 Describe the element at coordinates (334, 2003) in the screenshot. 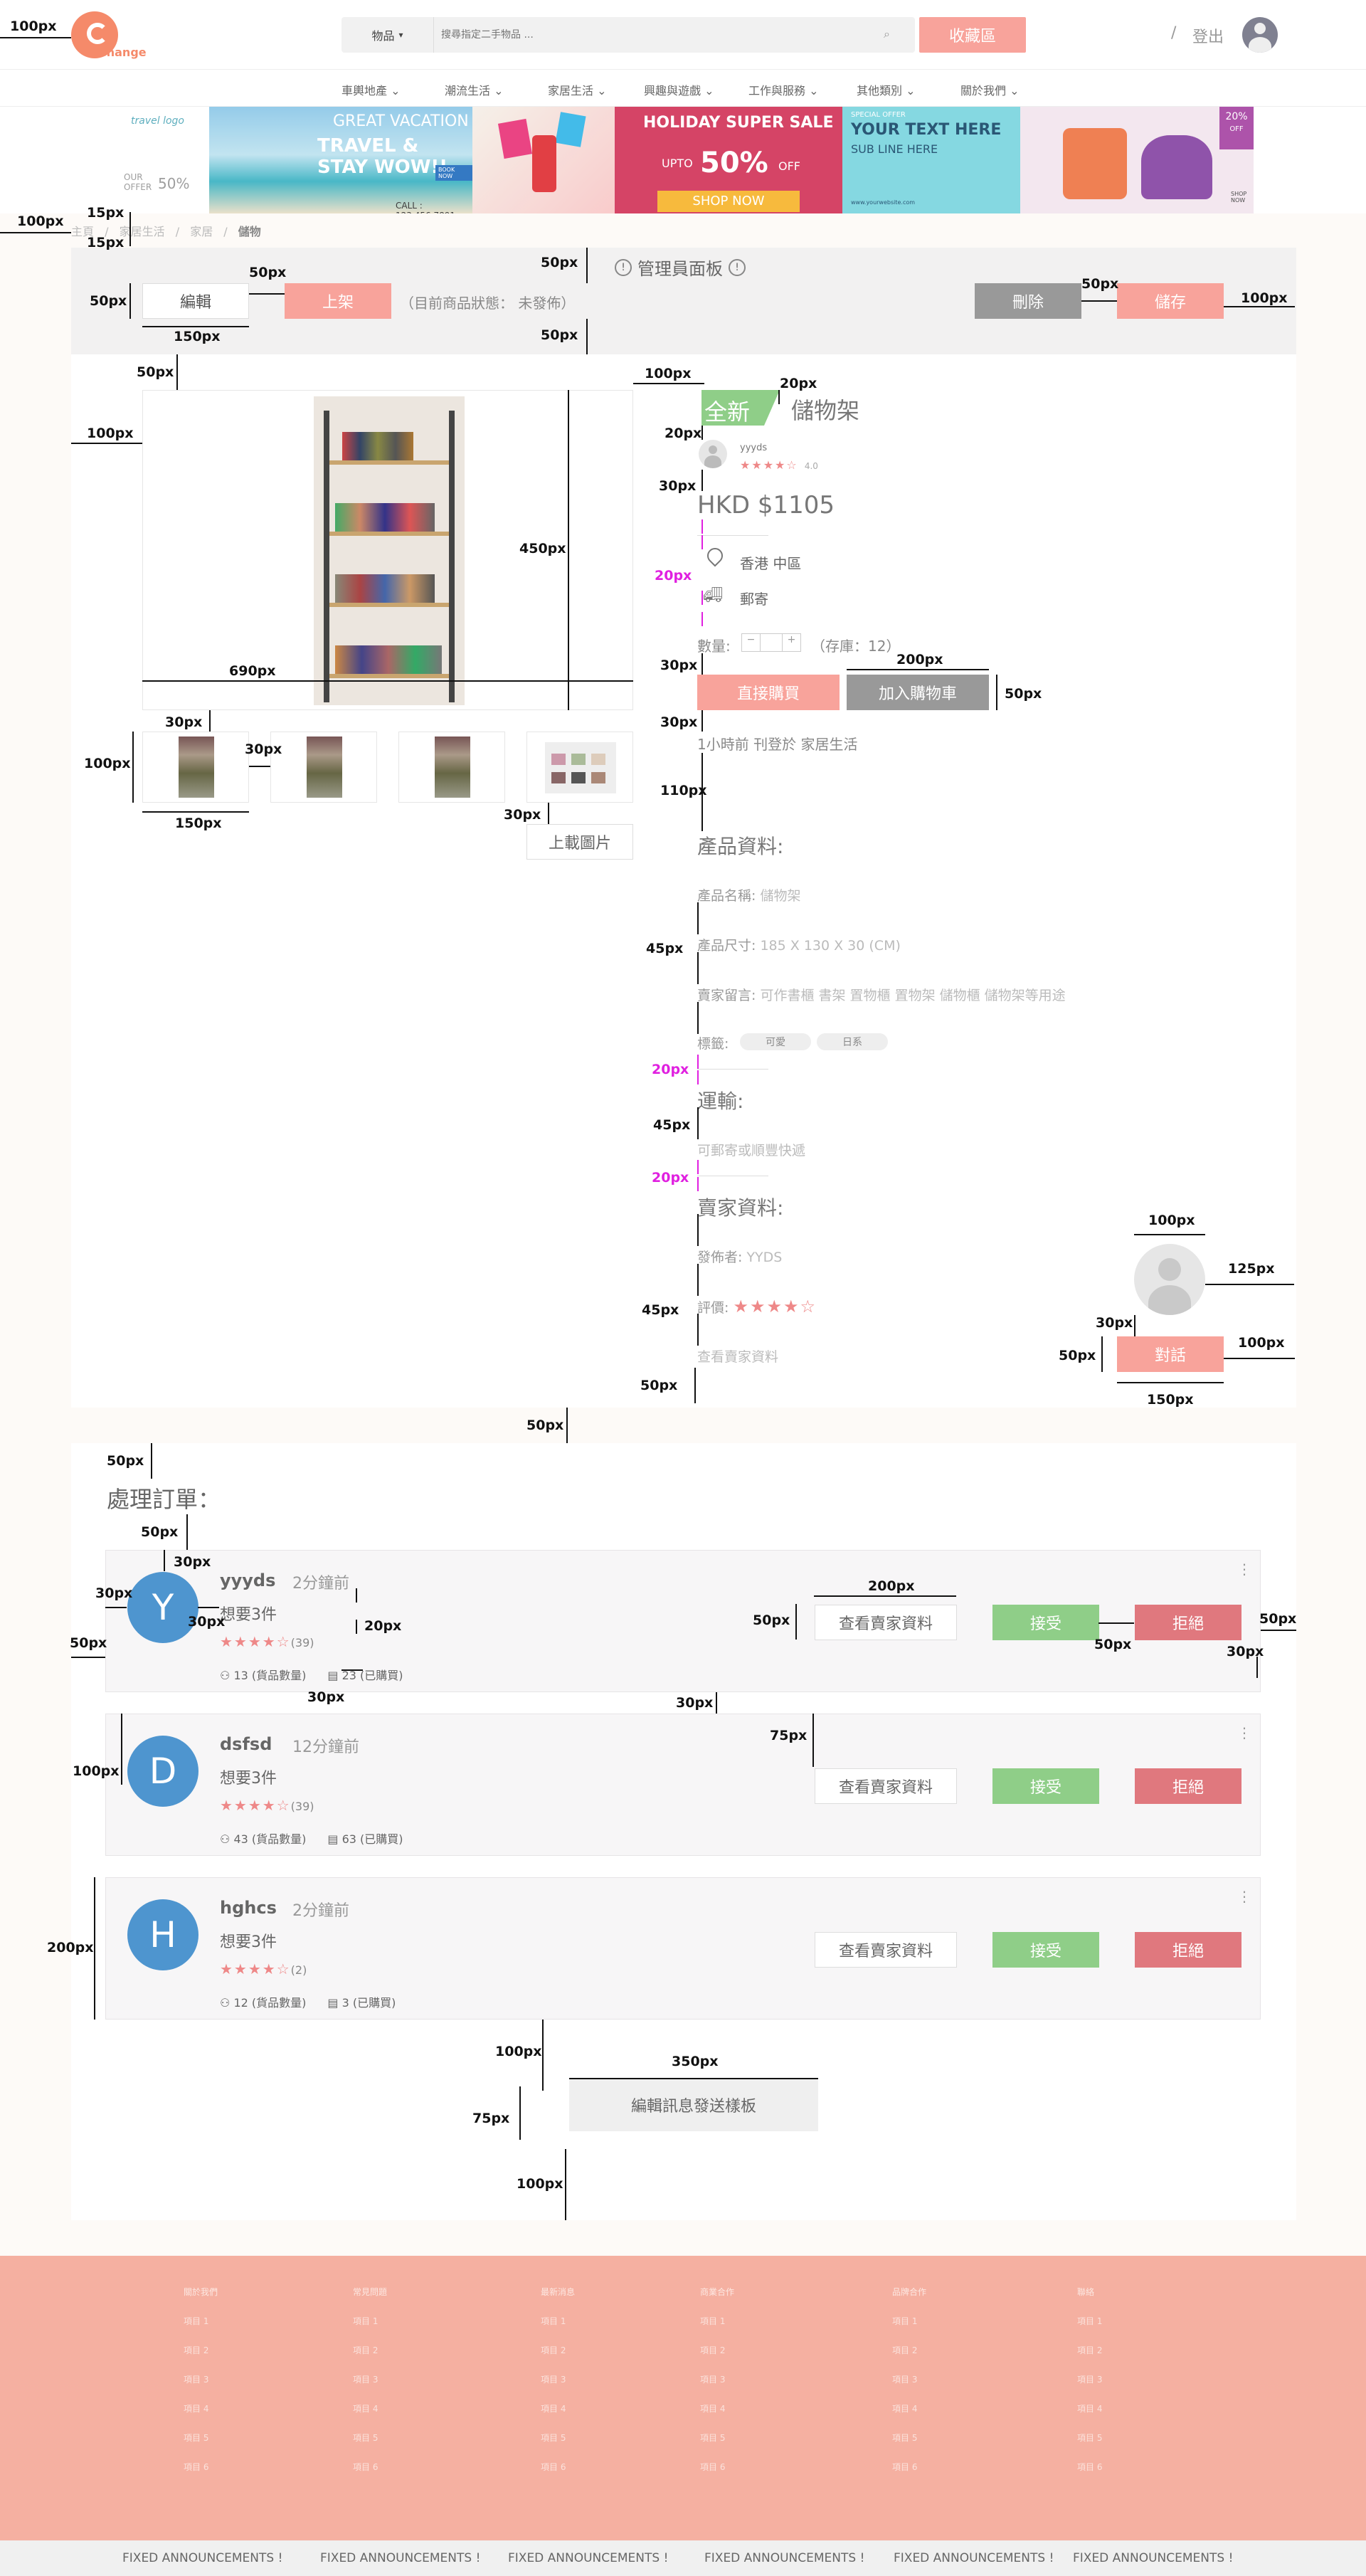

I see `bought-icon: ▤` at that location.